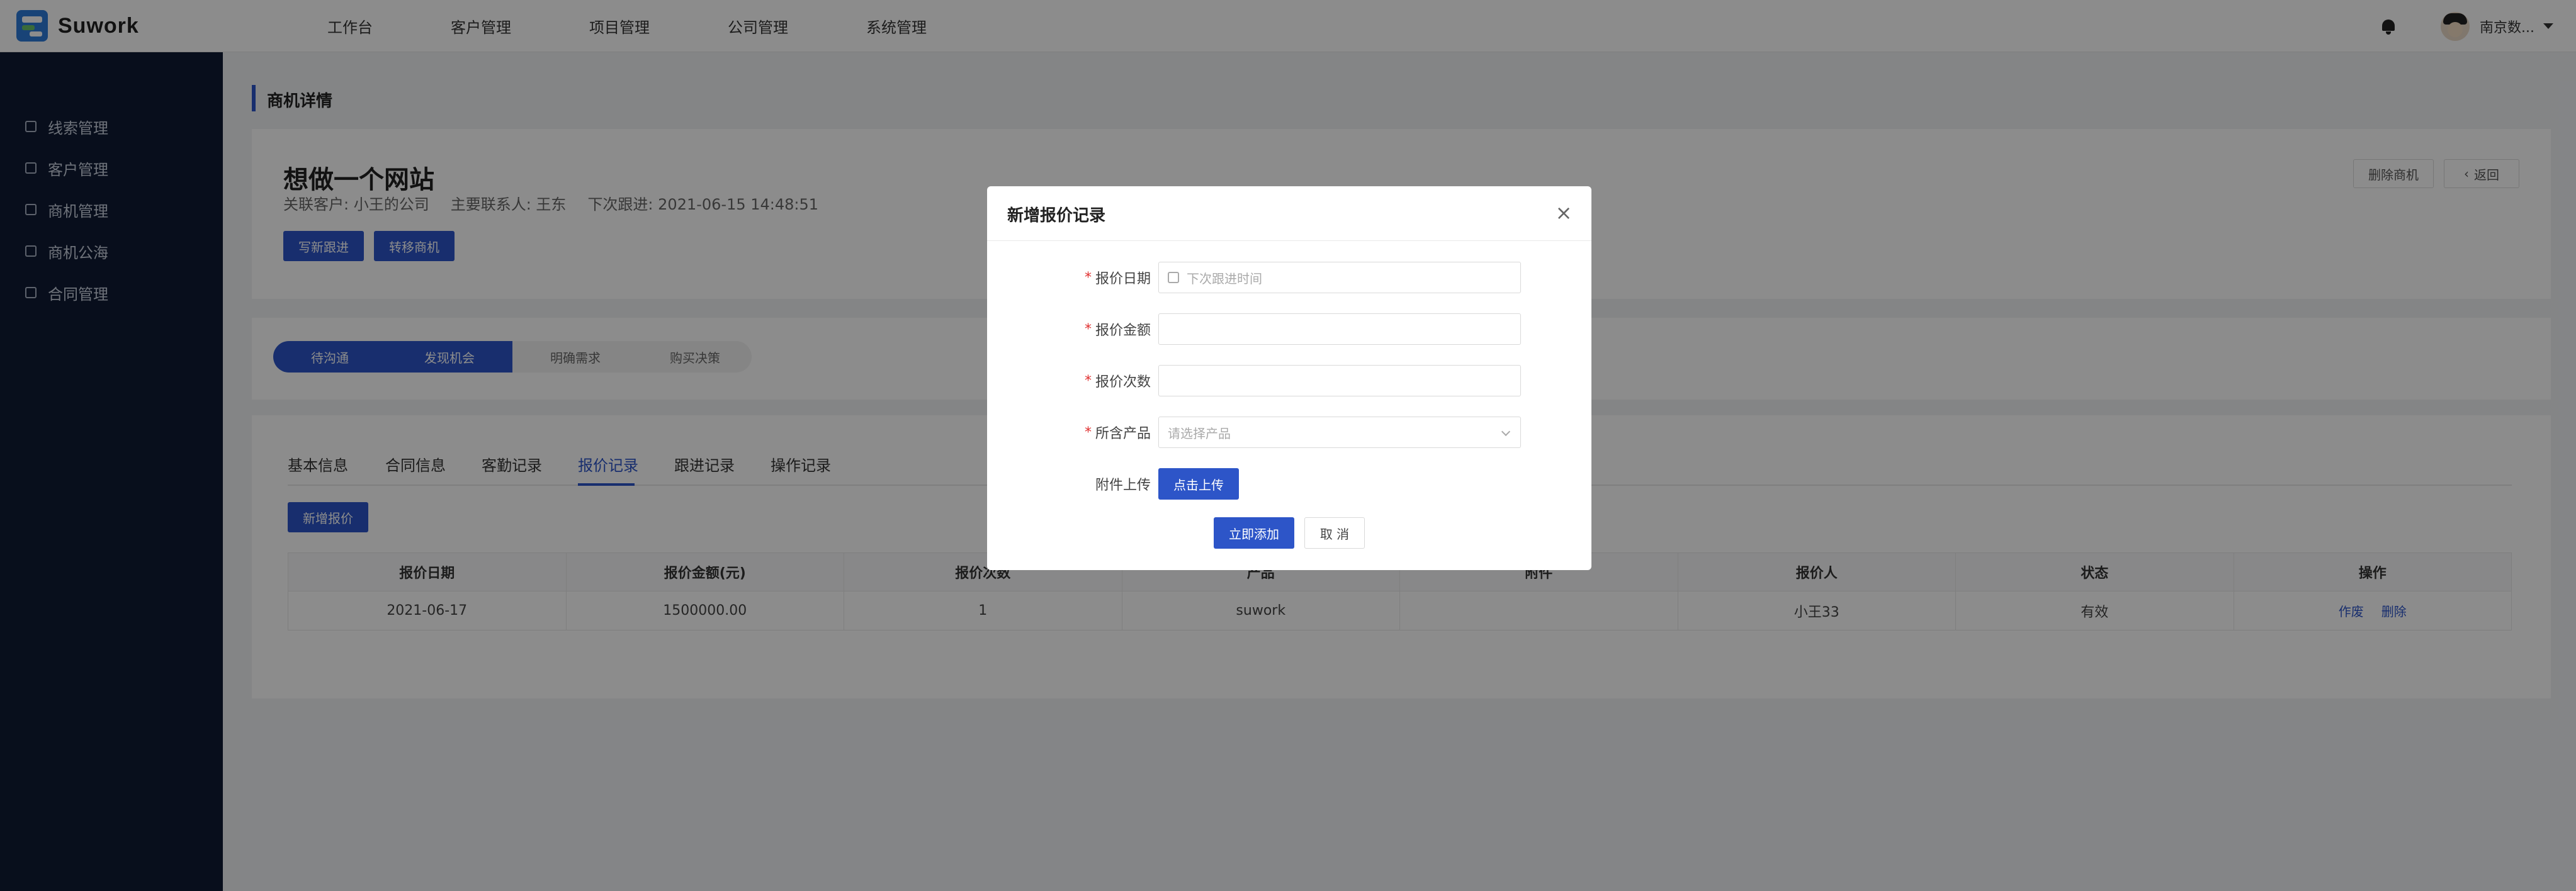 The image size is (2576, 891). I want to click on dialog-actions: 立即添加 取 消, so click(1289, 533).